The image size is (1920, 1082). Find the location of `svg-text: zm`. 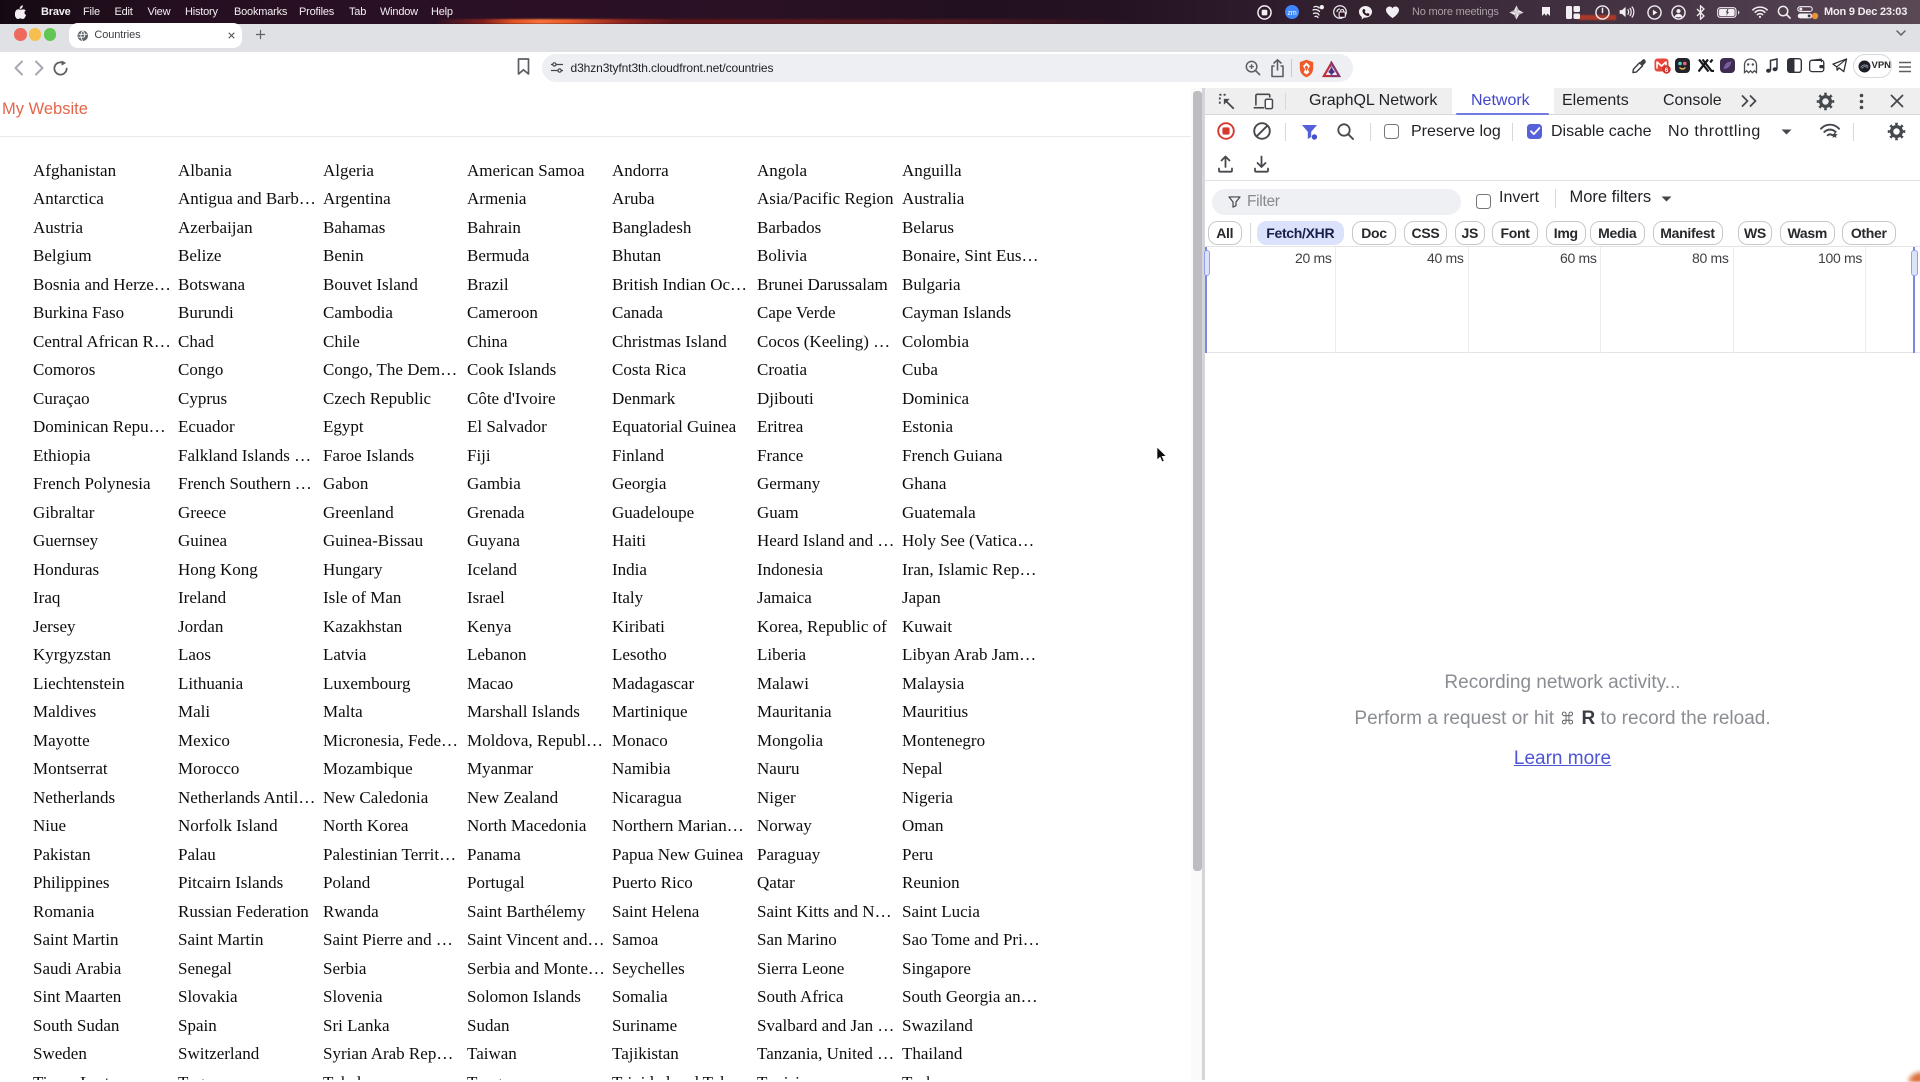

svg-text: zm is located at coordinates (1292, 13).